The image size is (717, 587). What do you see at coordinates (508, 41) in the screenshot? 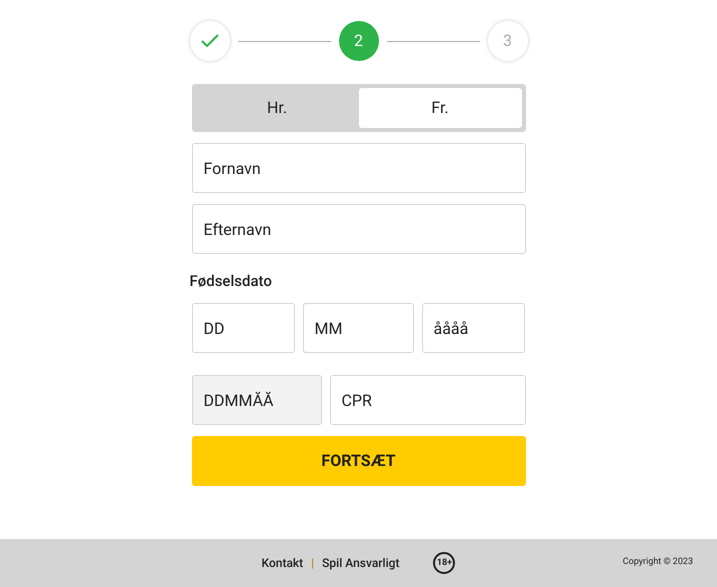
I see `step-indicator: 3` at bounding box center [508, 41].